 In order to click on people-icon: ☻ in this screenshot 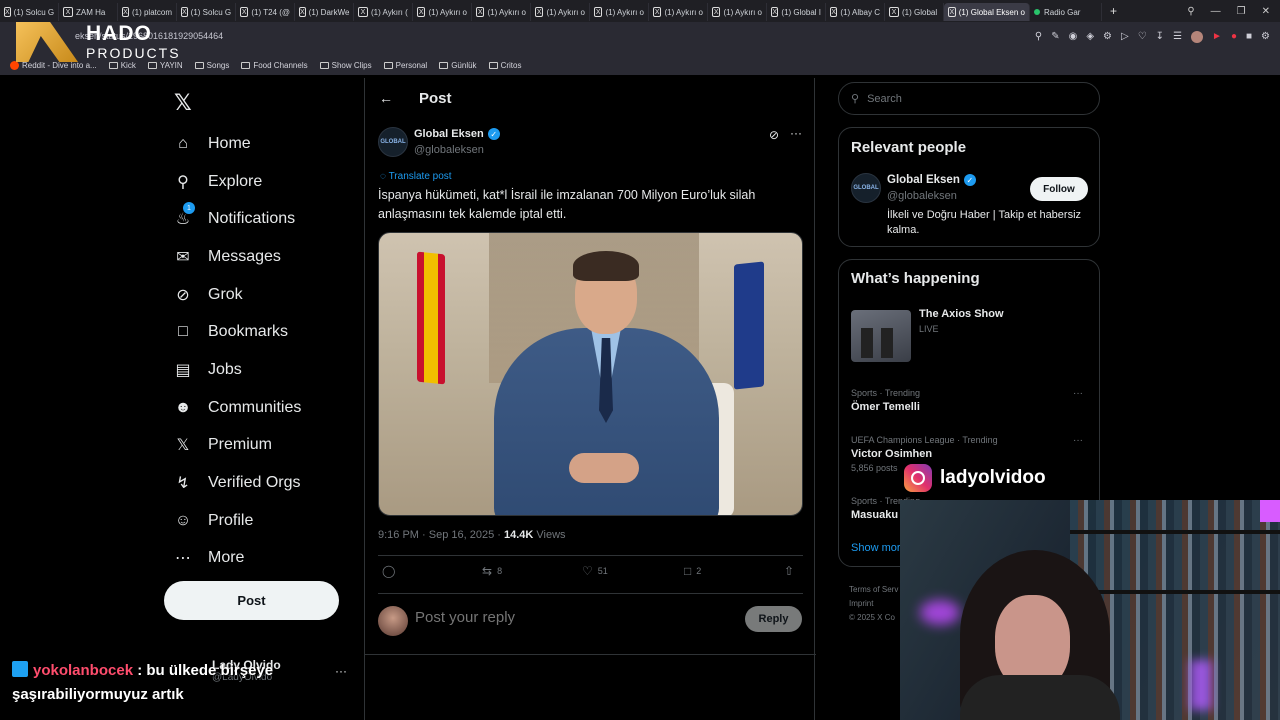, I will do `click(183, 407)`.